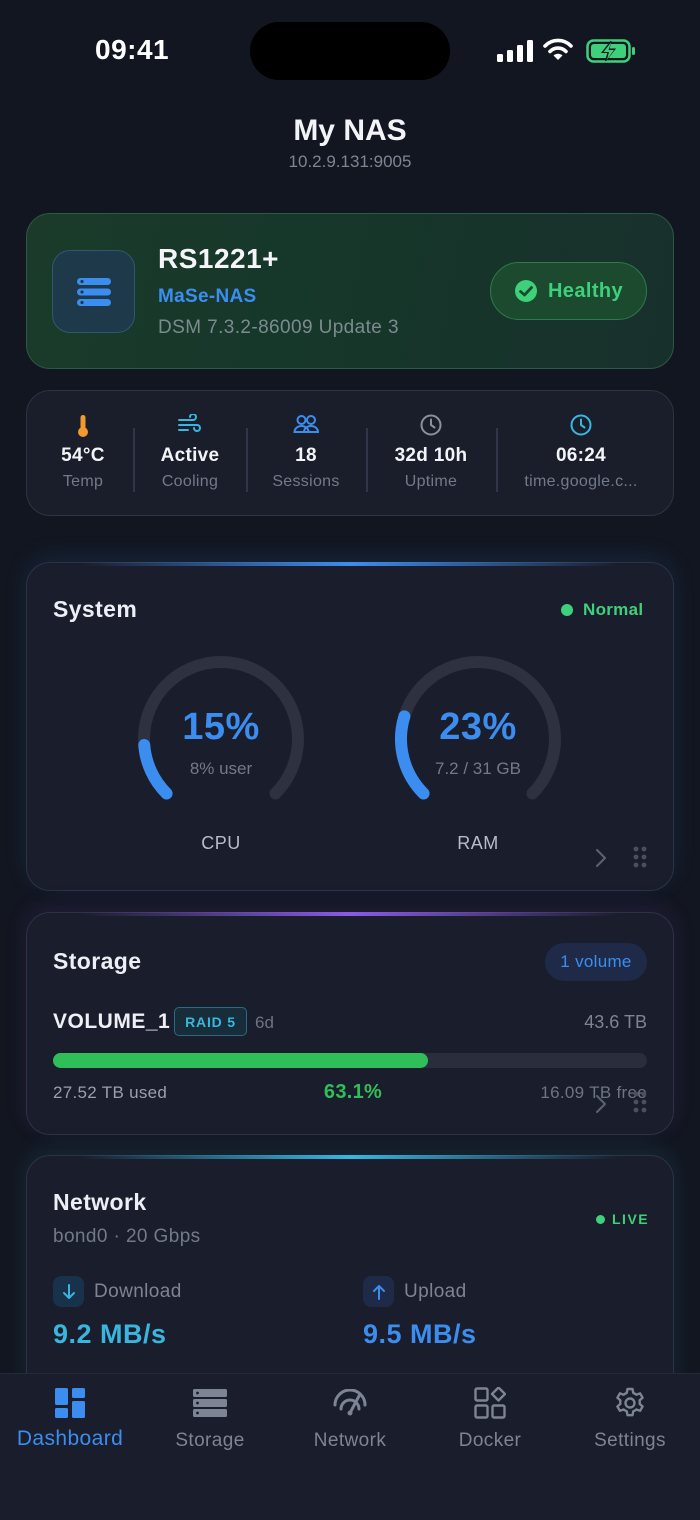 The image size is (700, 1520). Describe the element at coordinates (490, 1440) in the screenshot. I see `tab-label: Docker` at that location.